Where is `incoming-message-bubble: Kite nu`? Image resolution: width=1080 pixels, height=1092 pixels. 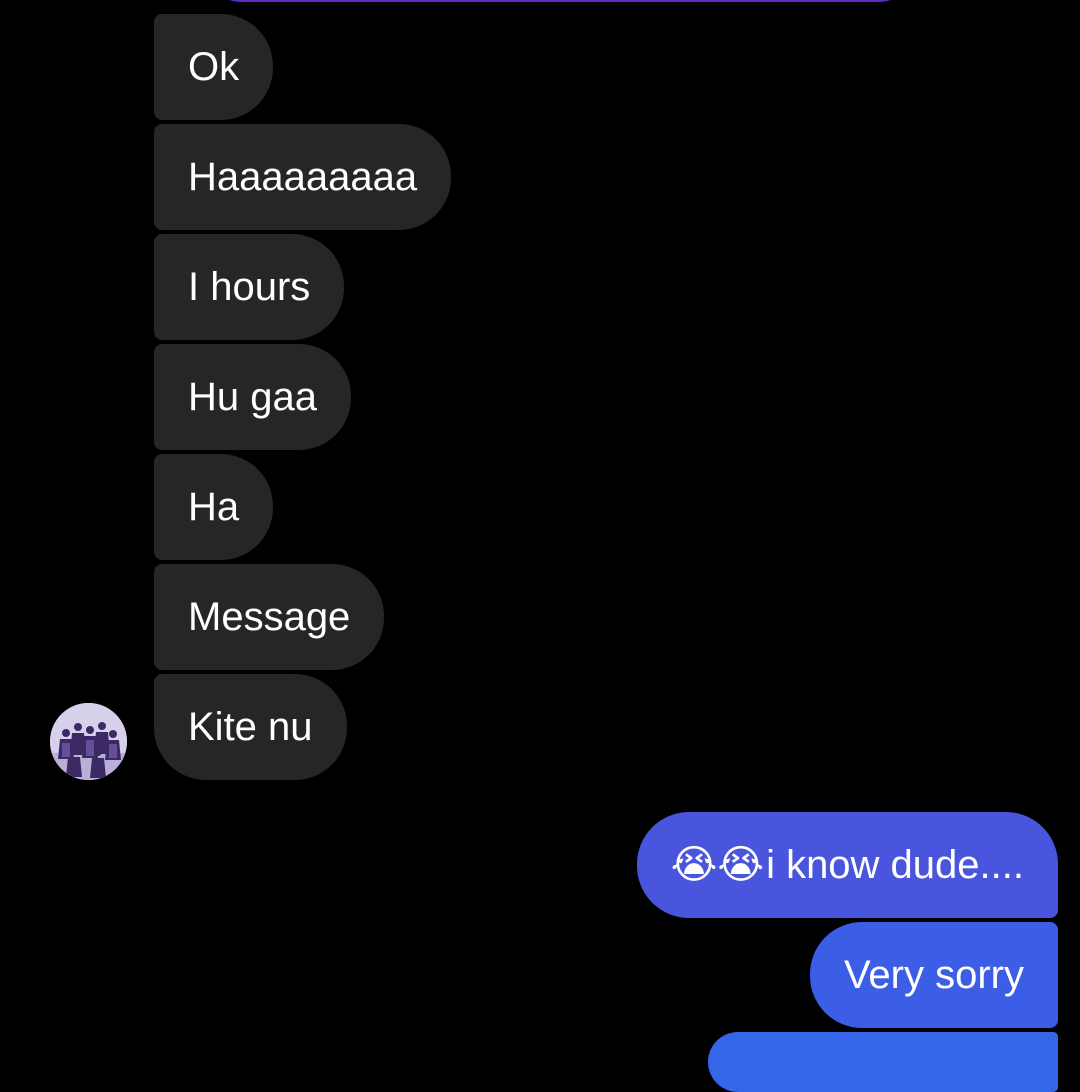 incoming-message-bubble: Kite nu is located at coordinates (250, 727).